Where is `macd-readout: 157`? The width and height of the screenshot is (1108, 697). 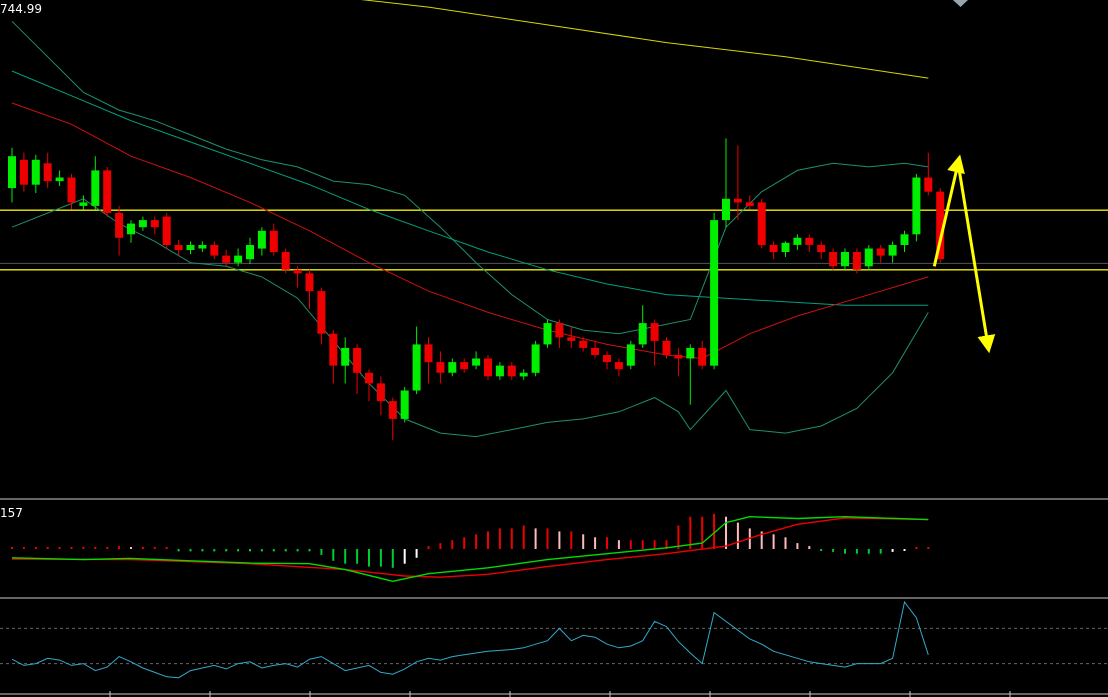 macd-readout: 157 is located at coordinates (11, 513).